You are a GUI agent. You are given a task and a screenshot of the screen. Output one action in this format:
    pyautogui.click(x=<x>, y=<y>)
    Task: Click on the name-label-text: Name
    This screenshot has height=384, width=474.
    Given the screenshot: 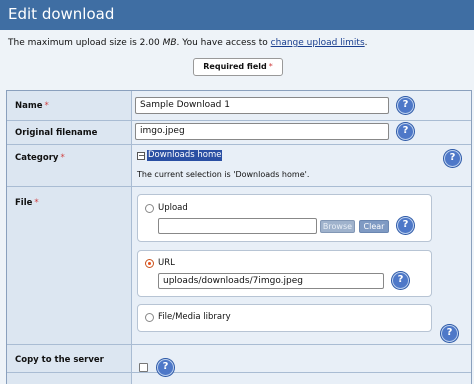 What is the action you would take?
    pyautogui.click(x=29, y=106)
    